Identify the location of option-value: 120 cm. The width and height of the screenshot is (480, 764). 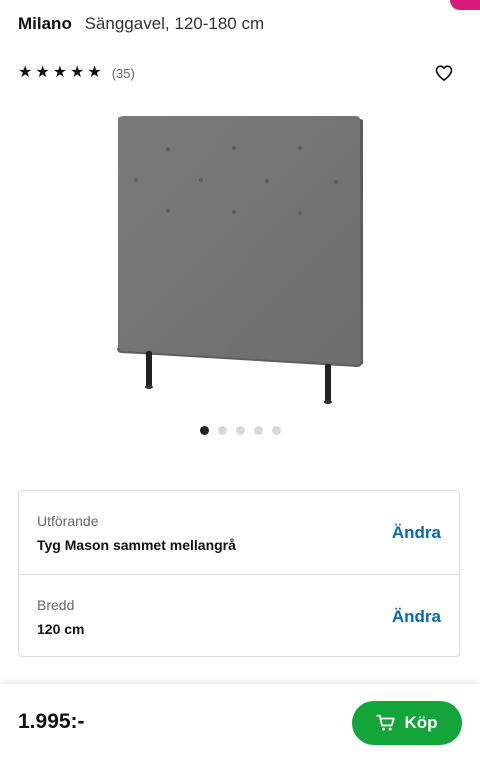
(61, 629).